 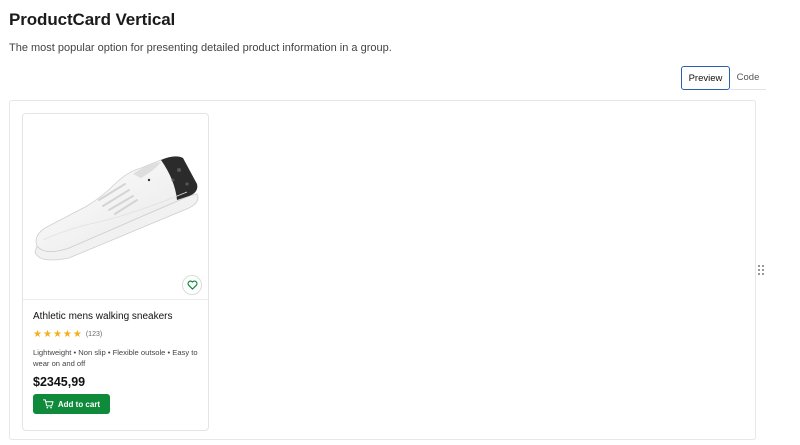 What do you see at coordinates (748, 78) in the screenshot?
I see `tab-code: Code` at bounding box center [748, 78].